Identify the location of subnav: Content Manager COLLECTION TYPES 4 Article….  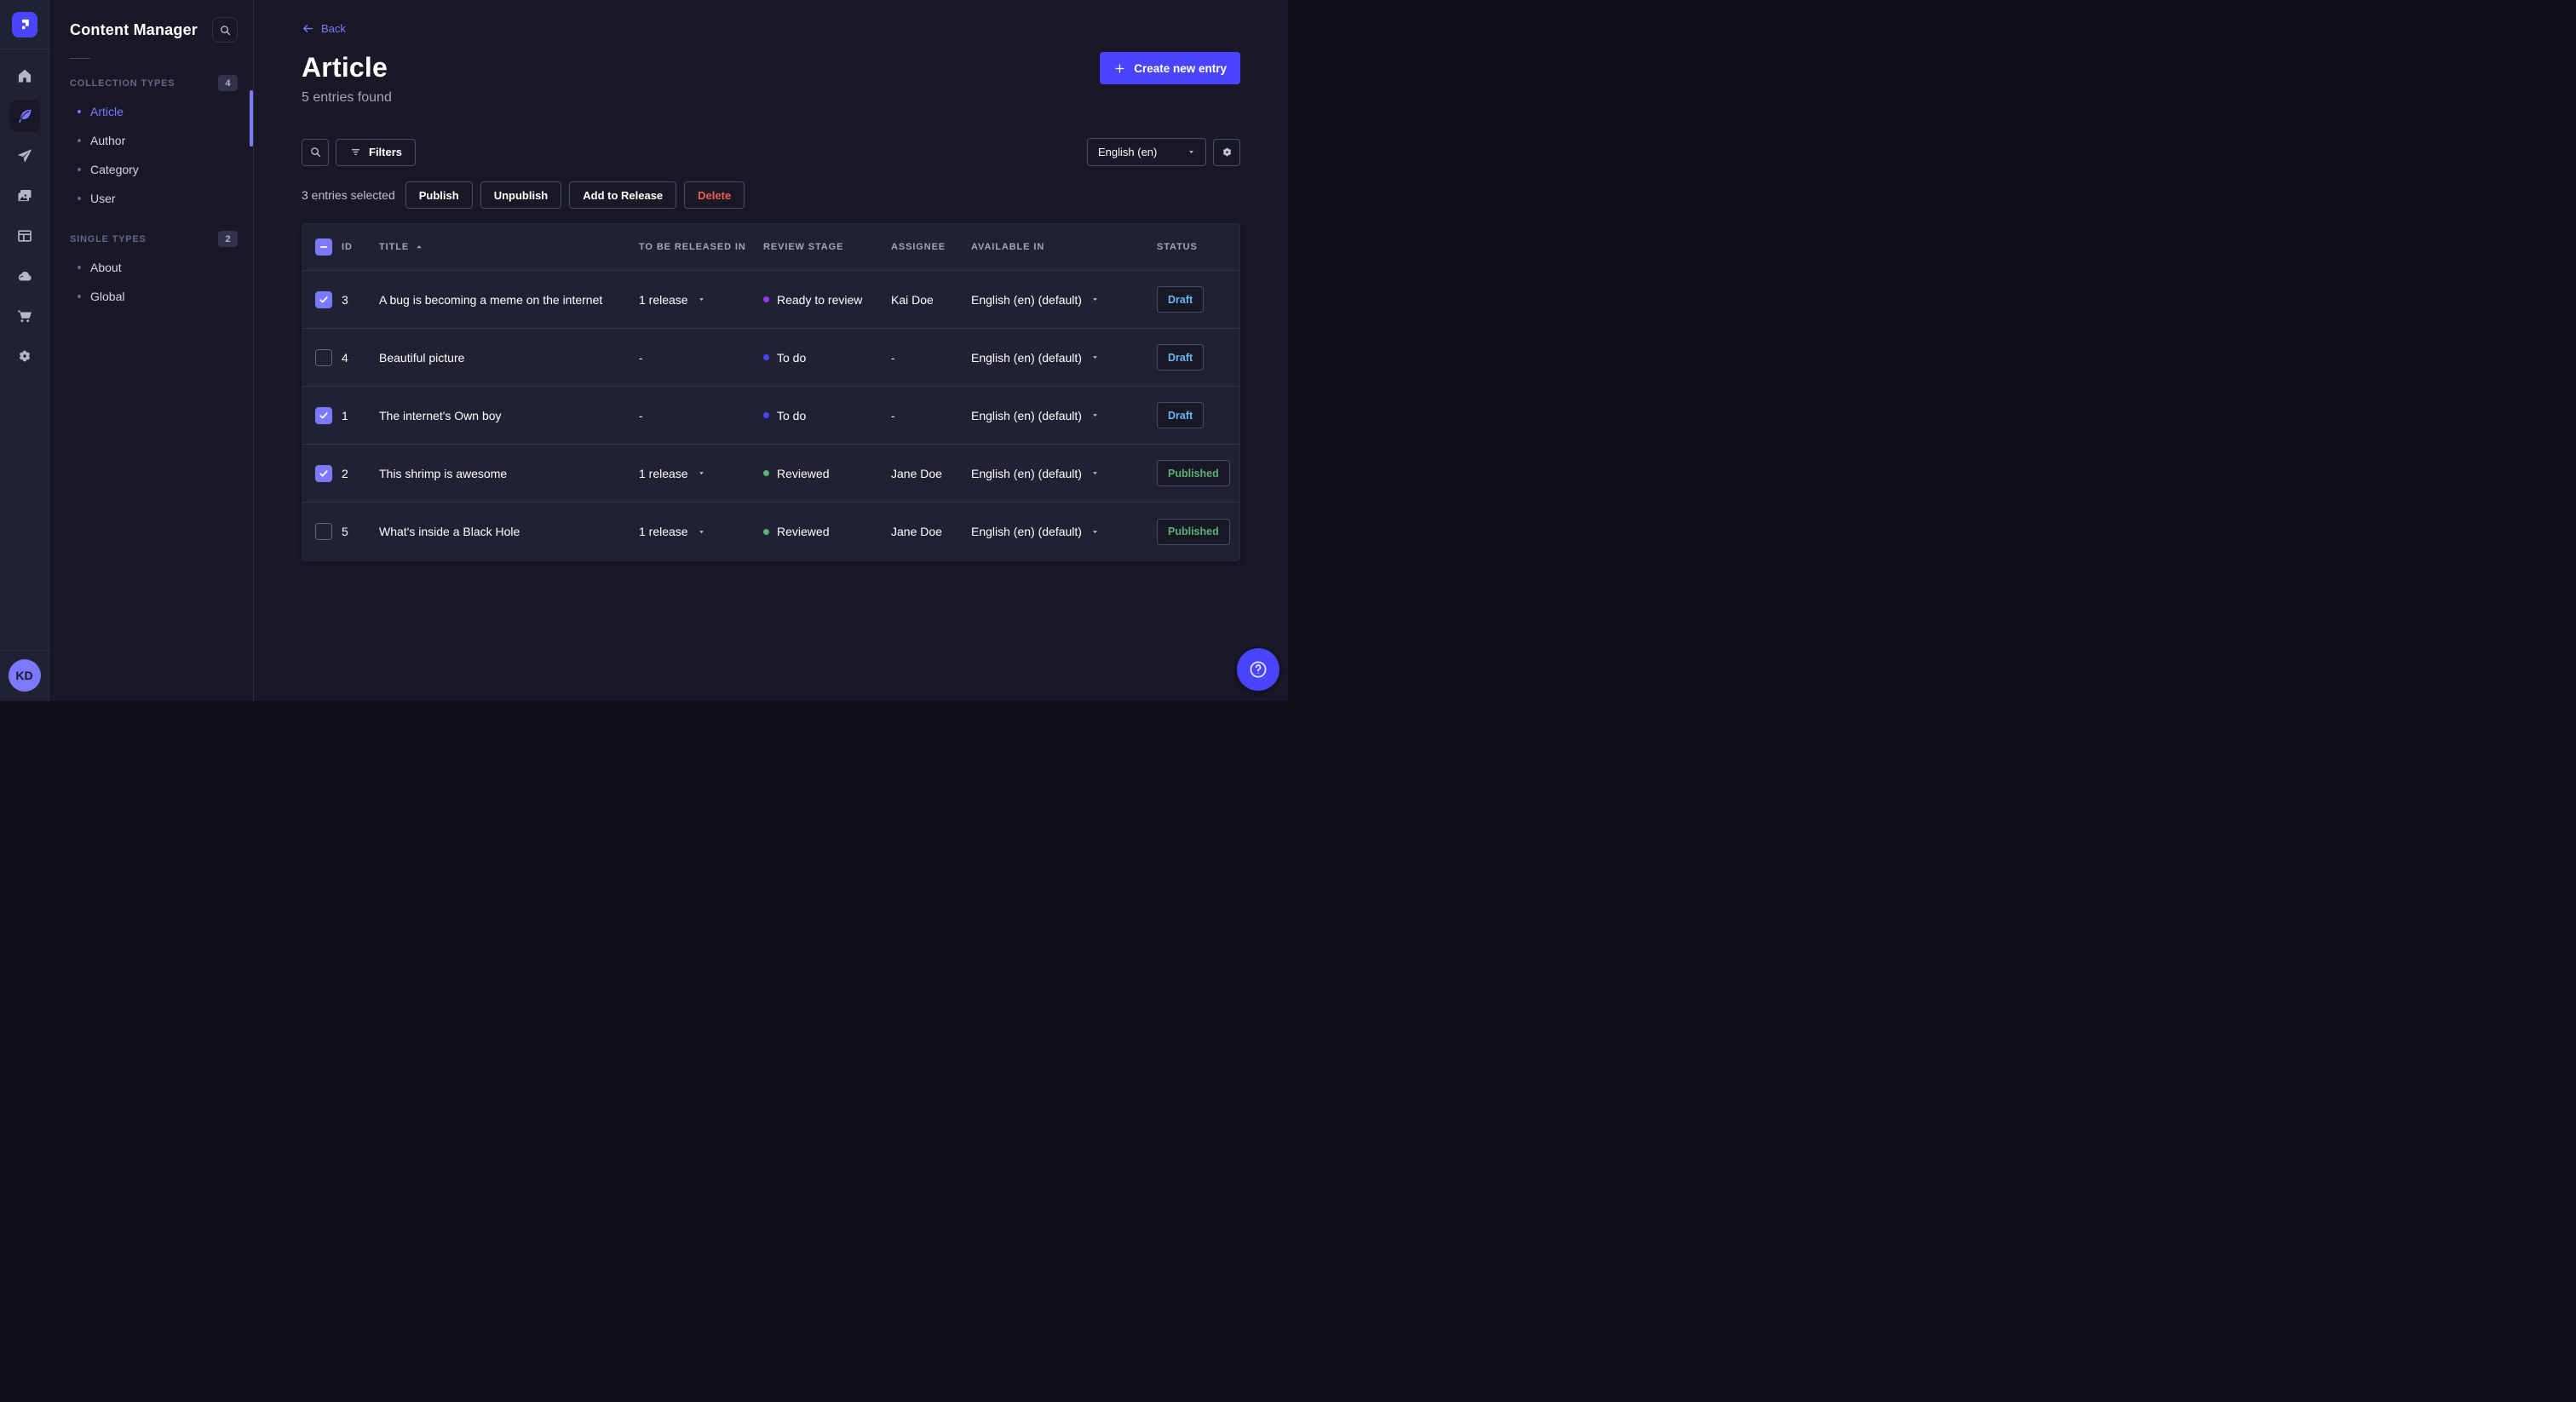
(151, 350).